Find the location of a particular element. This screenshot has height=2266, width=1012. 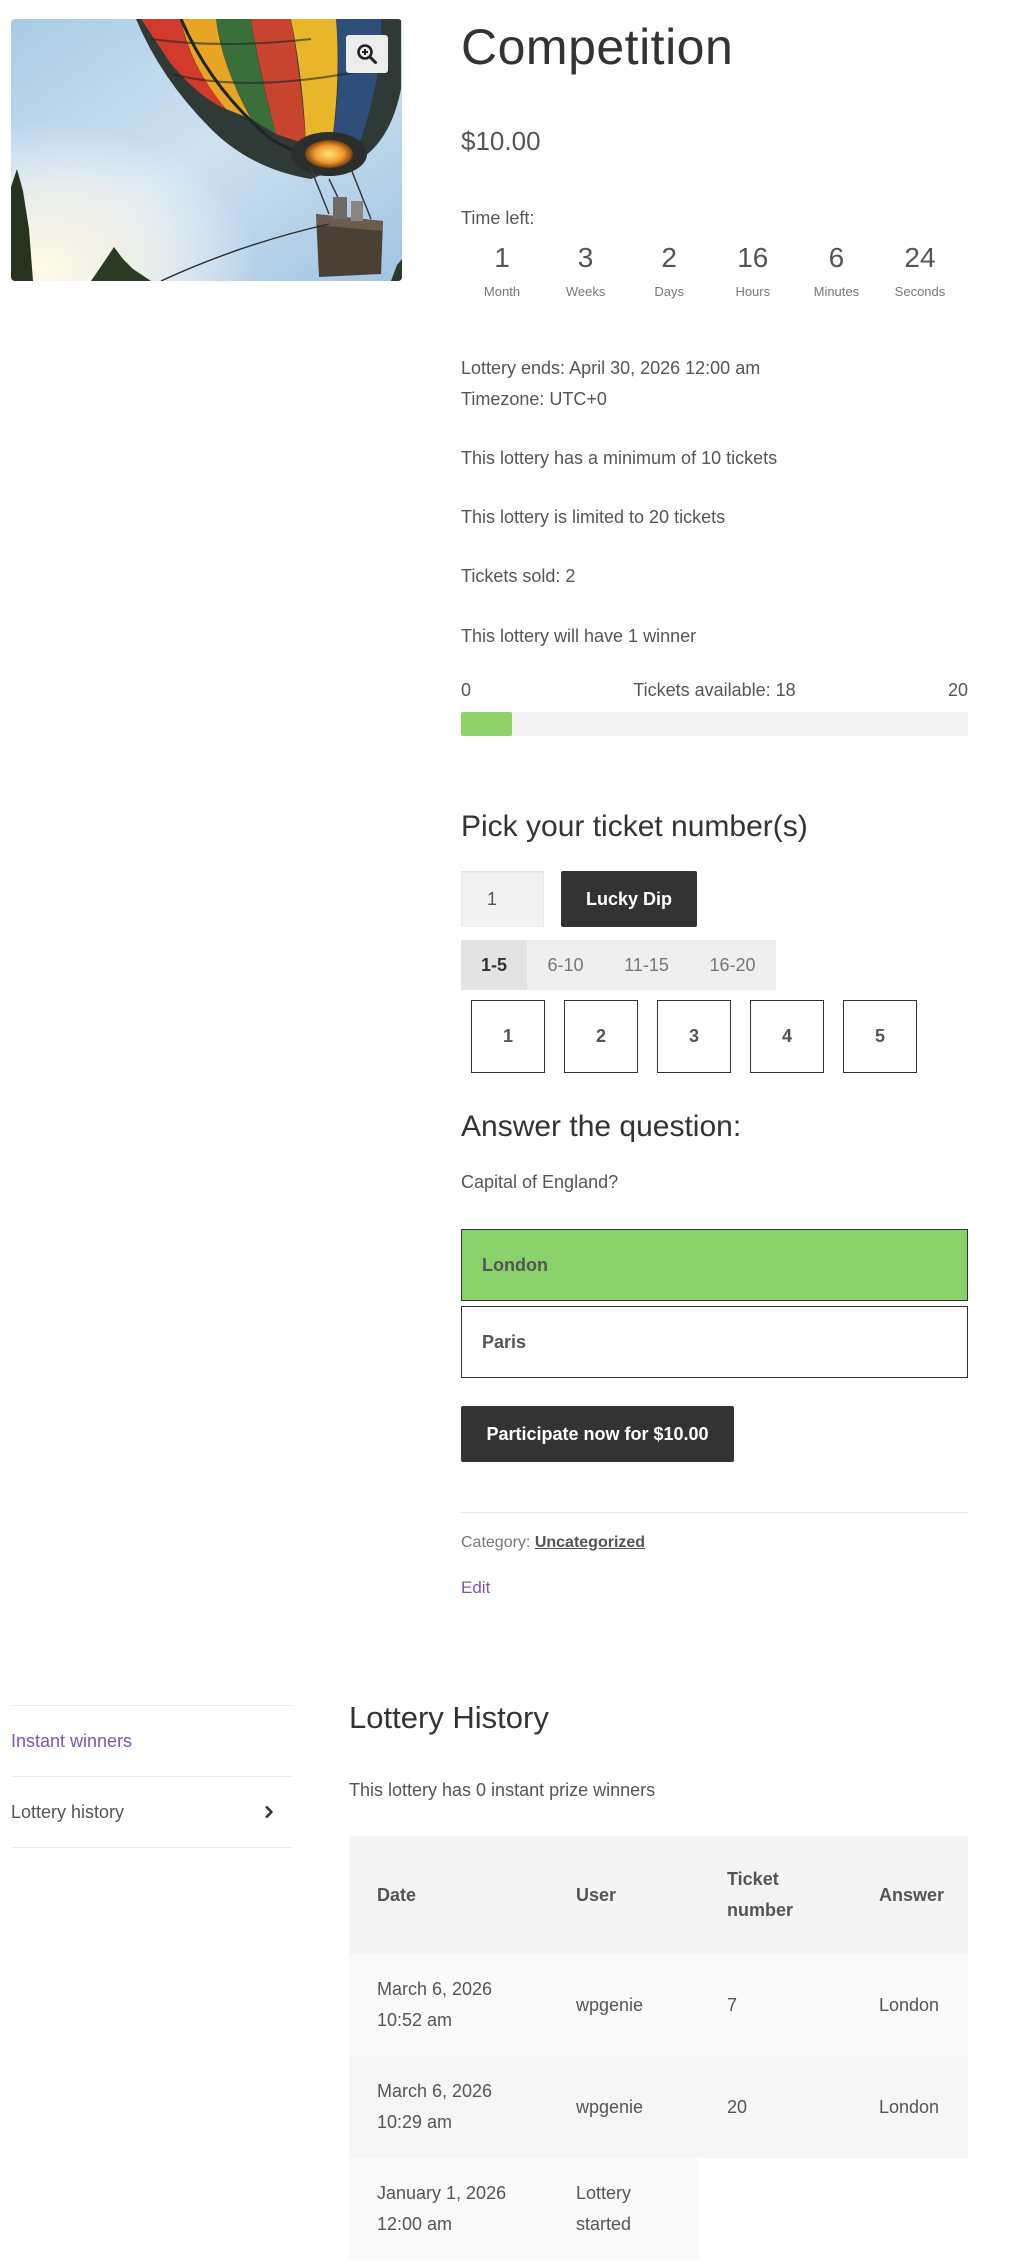

countdown-seconds: 24 Seconds is located at coordinates (920, 270).